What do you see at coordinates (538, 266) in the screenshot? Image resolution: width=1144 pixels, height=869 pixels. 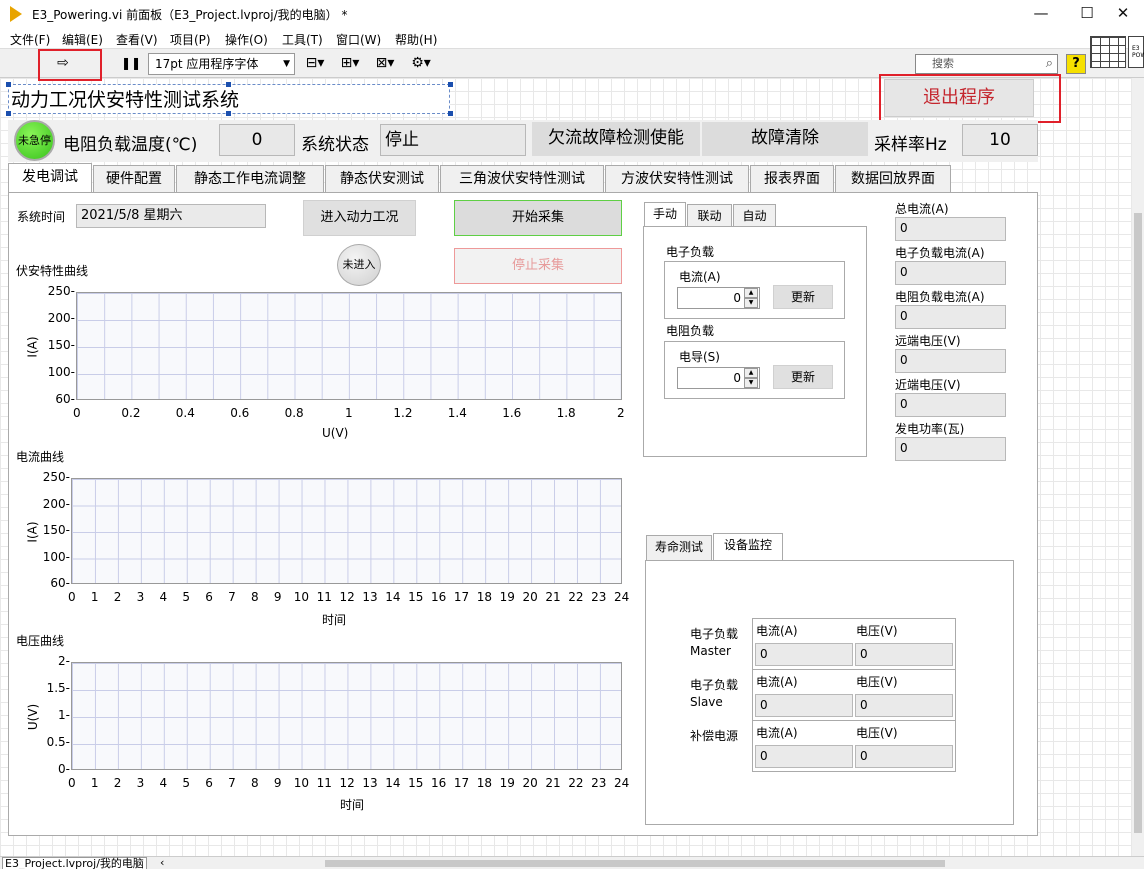 I see `stop-acquisition-button: 停止采集` at bounding box center [538, 266].